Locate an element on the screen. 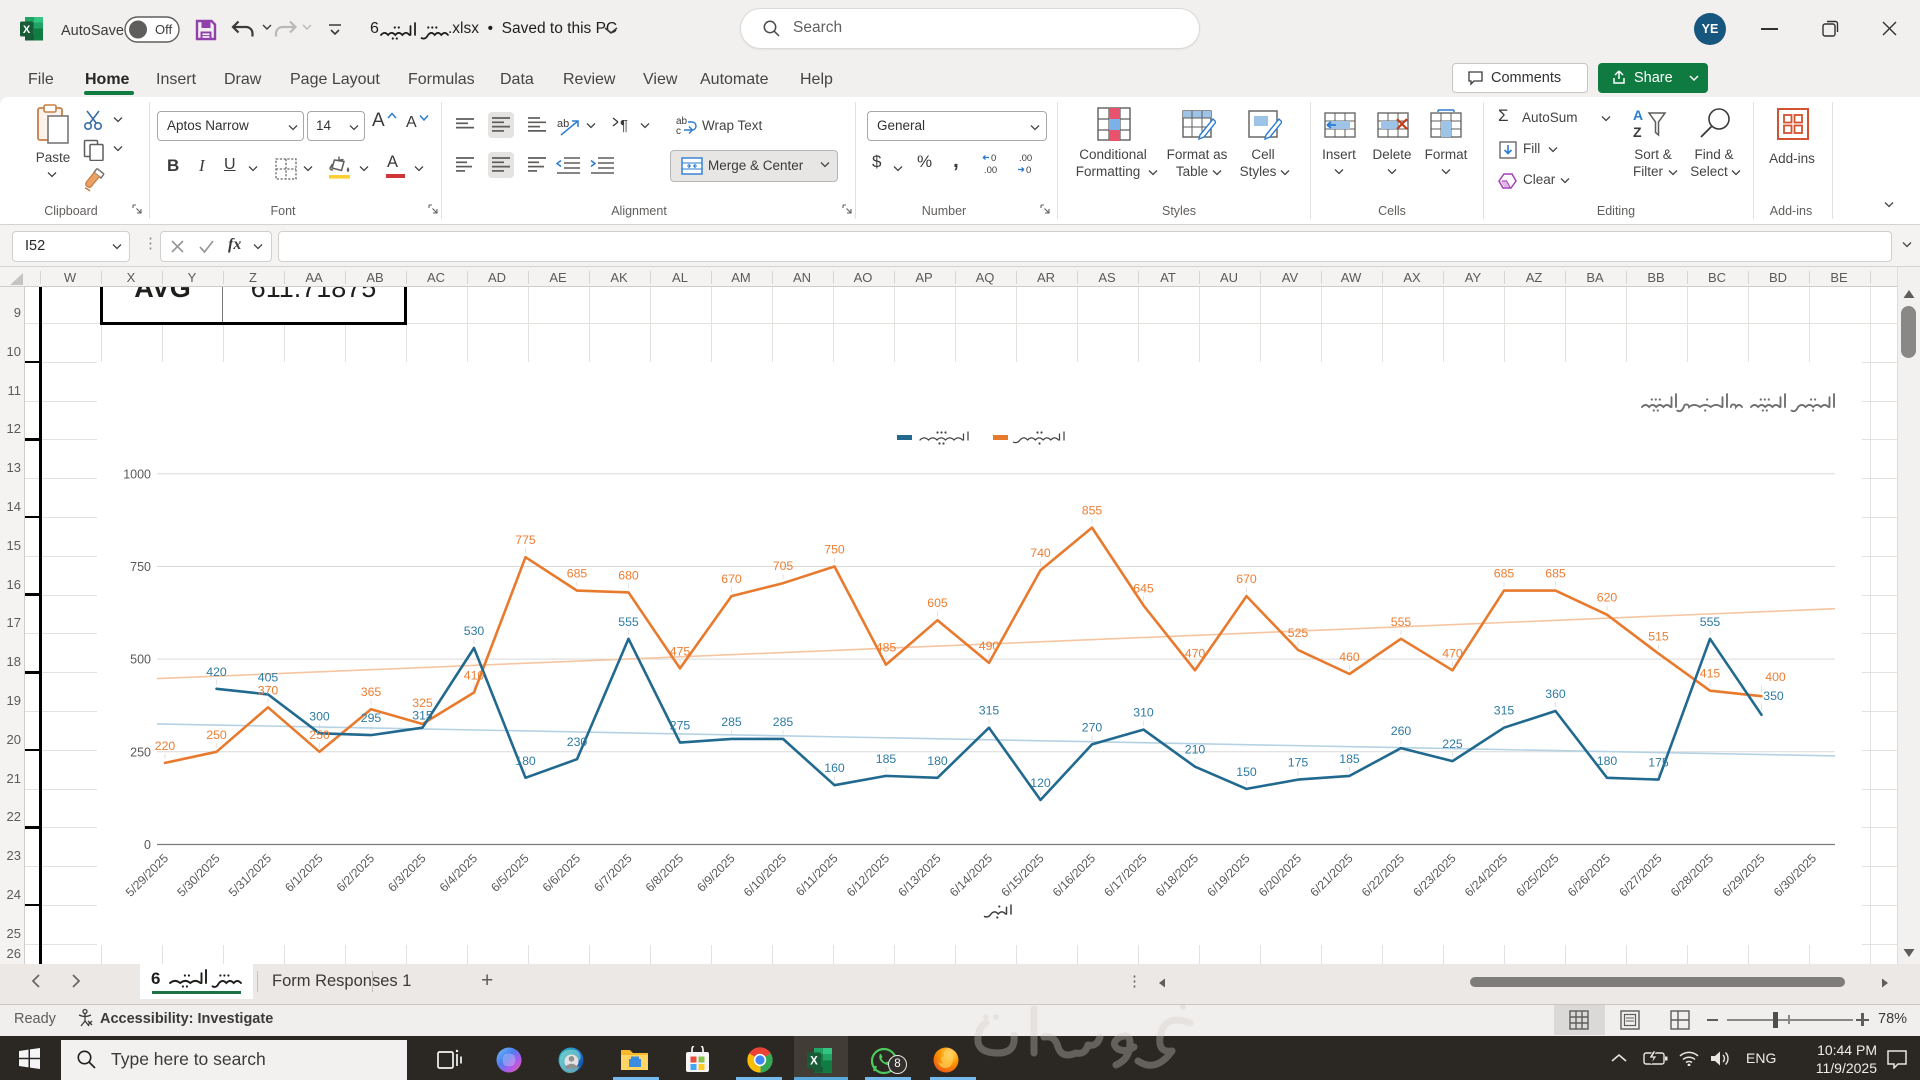  svg-text: 415 is located at coordinates (1710, 673).